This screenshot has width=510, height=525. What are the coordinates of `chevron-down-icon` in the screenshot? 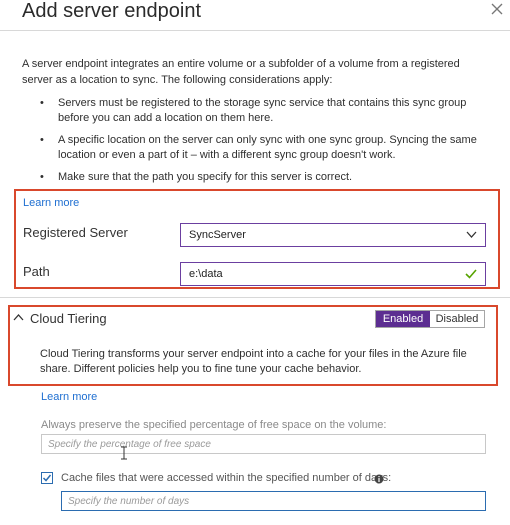 It's located at (471, 234).